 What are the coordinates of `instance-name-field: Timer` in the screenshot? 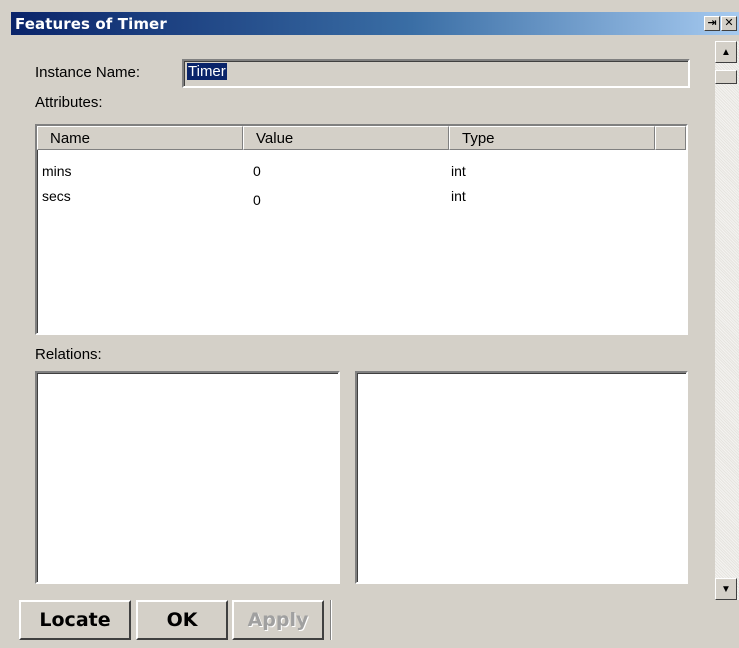 It's located at (436, 73).